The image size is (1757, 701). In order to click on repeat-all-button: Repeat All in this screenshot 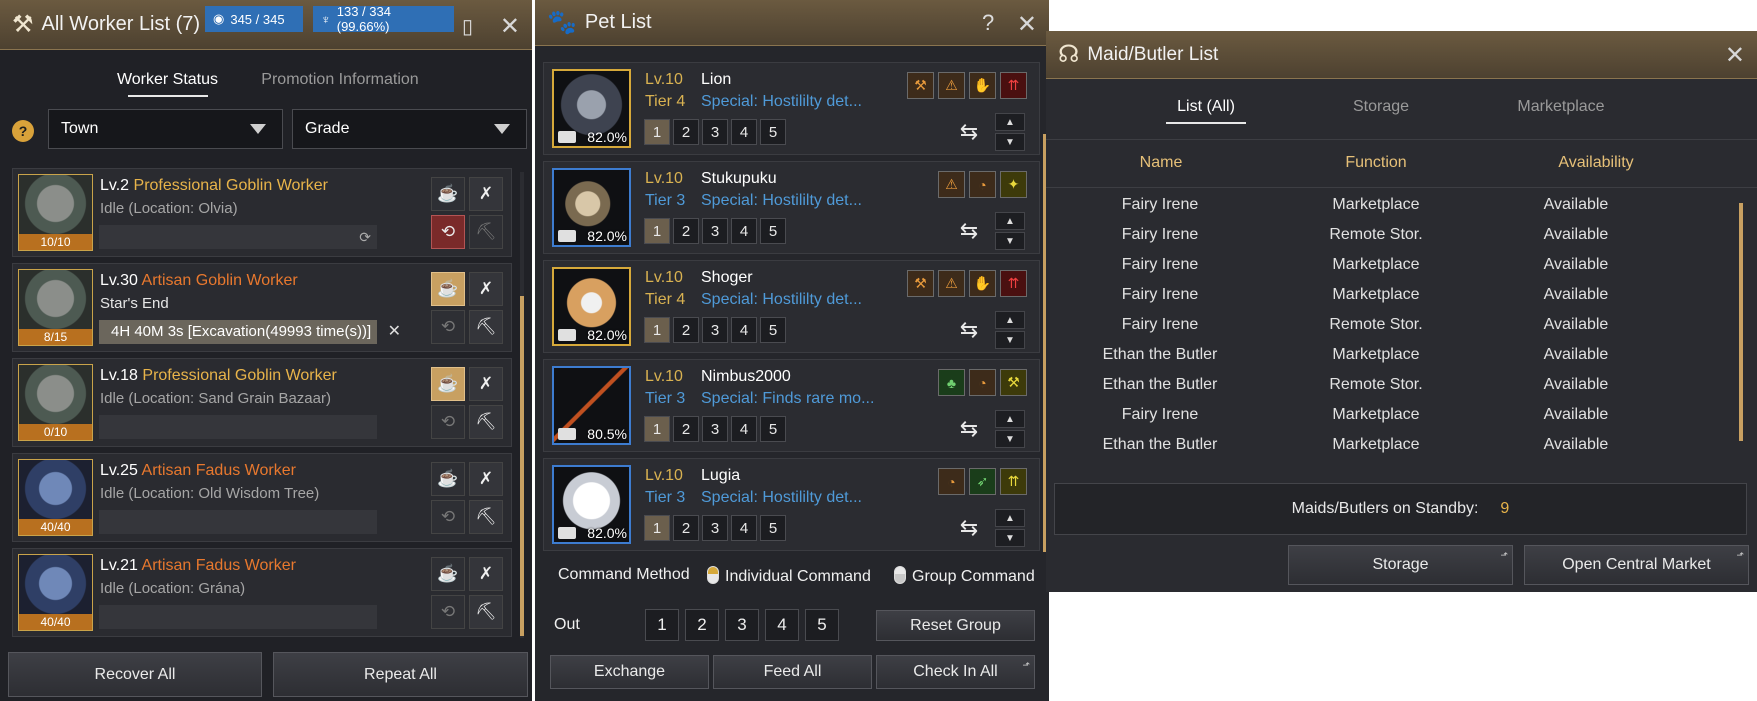, I will do `click(400, 674)`.